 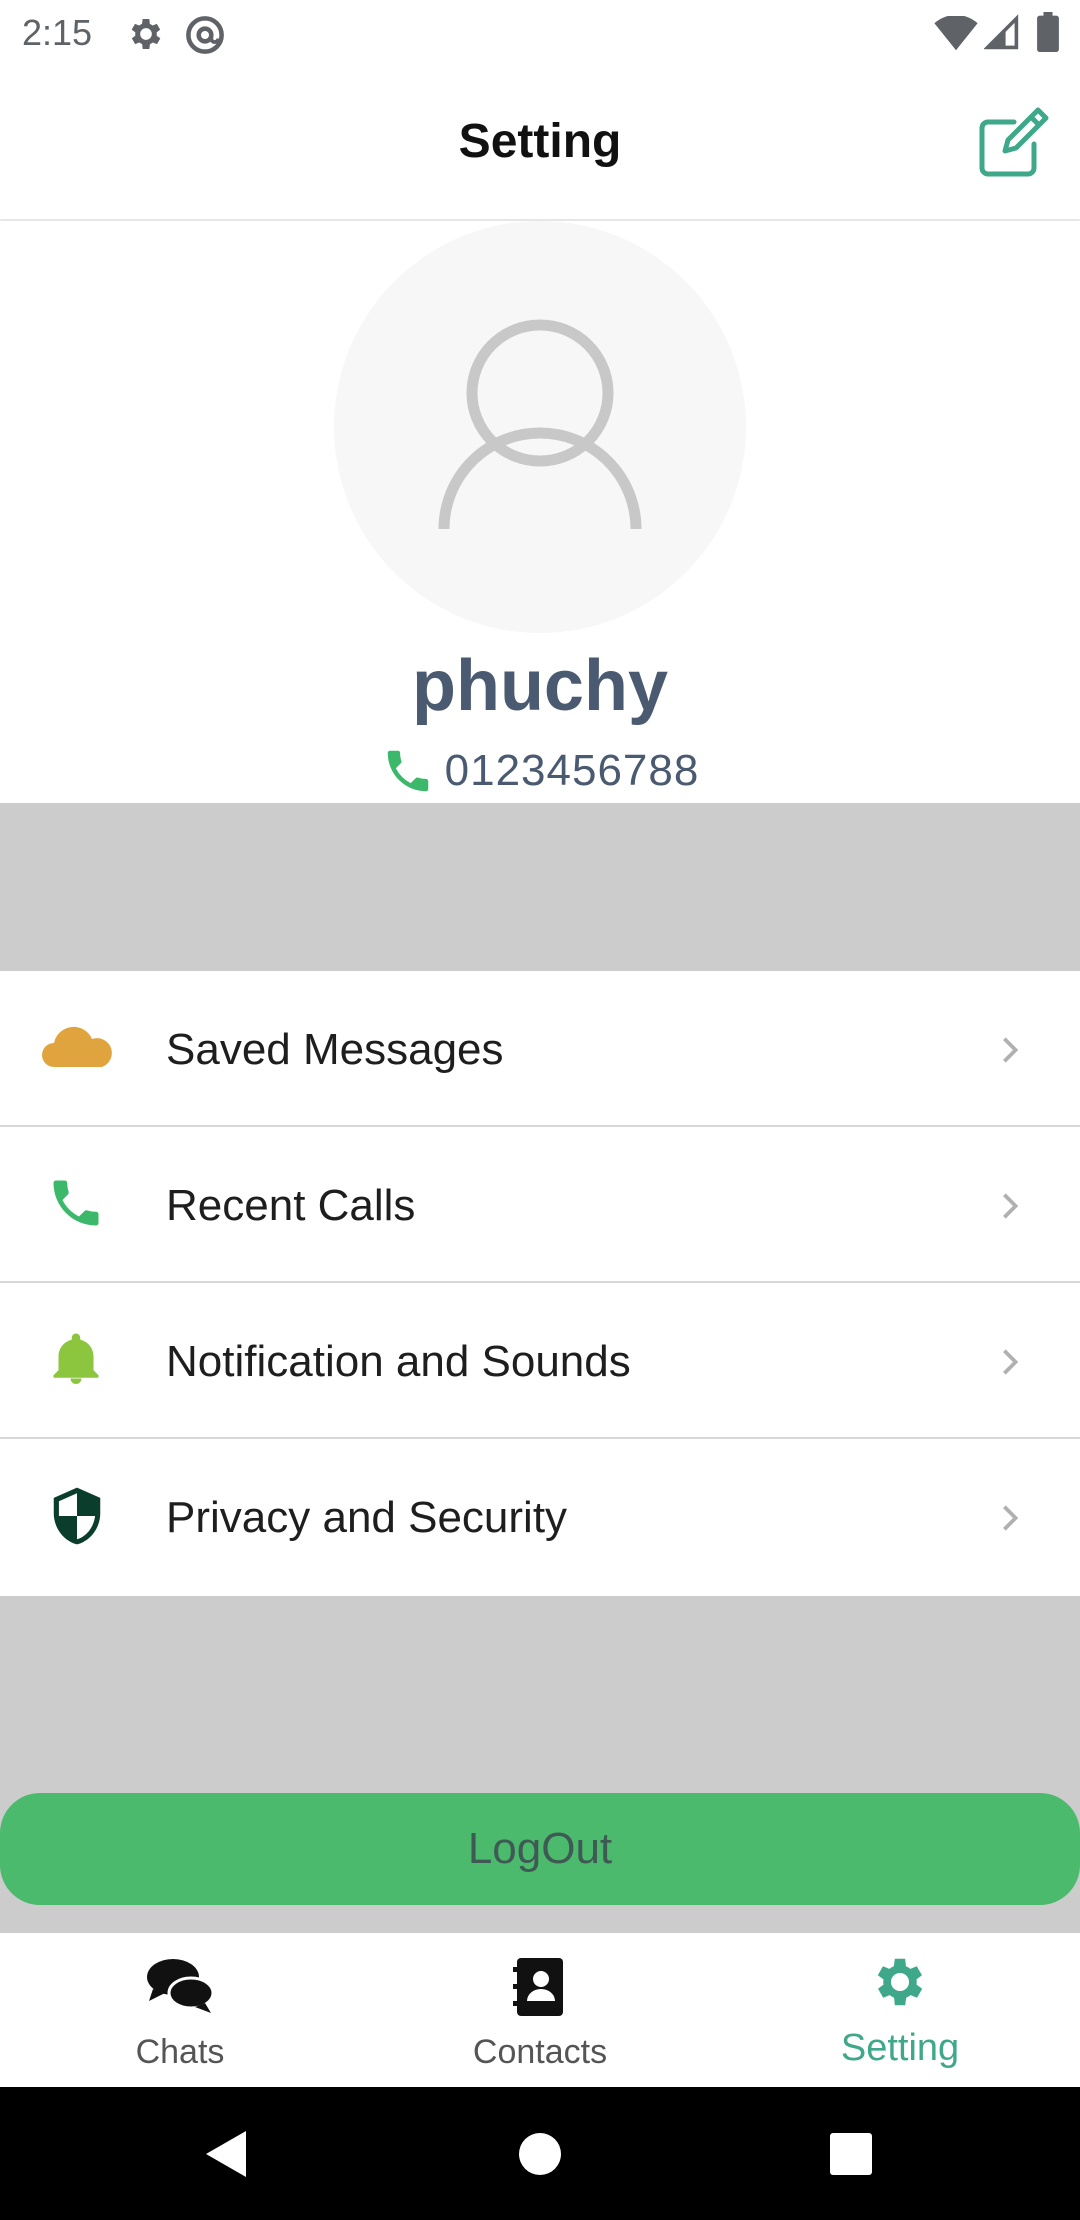 What do you see at coordinates (146, 34) in the screenshot?
I see `settings-icon` at bounding box center [146, 34].